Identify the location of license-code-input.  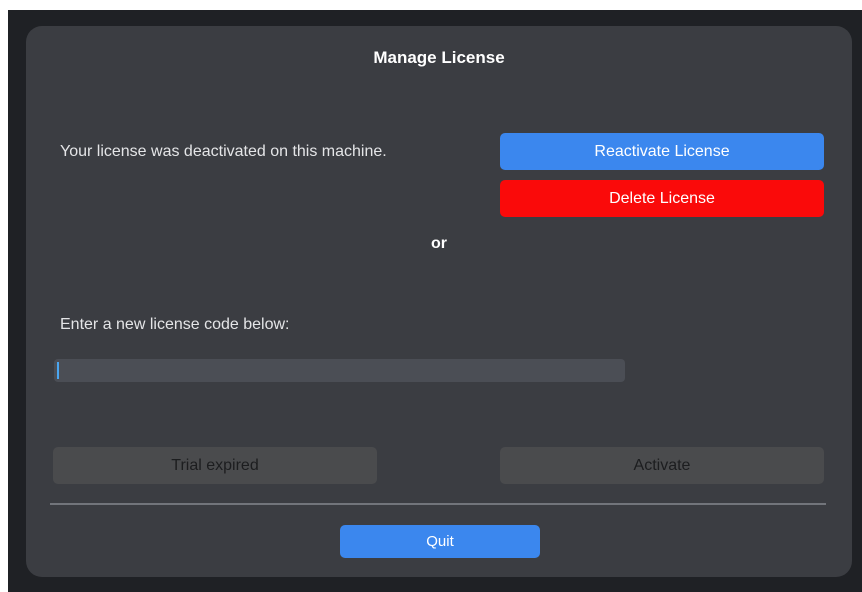
(339, 370).